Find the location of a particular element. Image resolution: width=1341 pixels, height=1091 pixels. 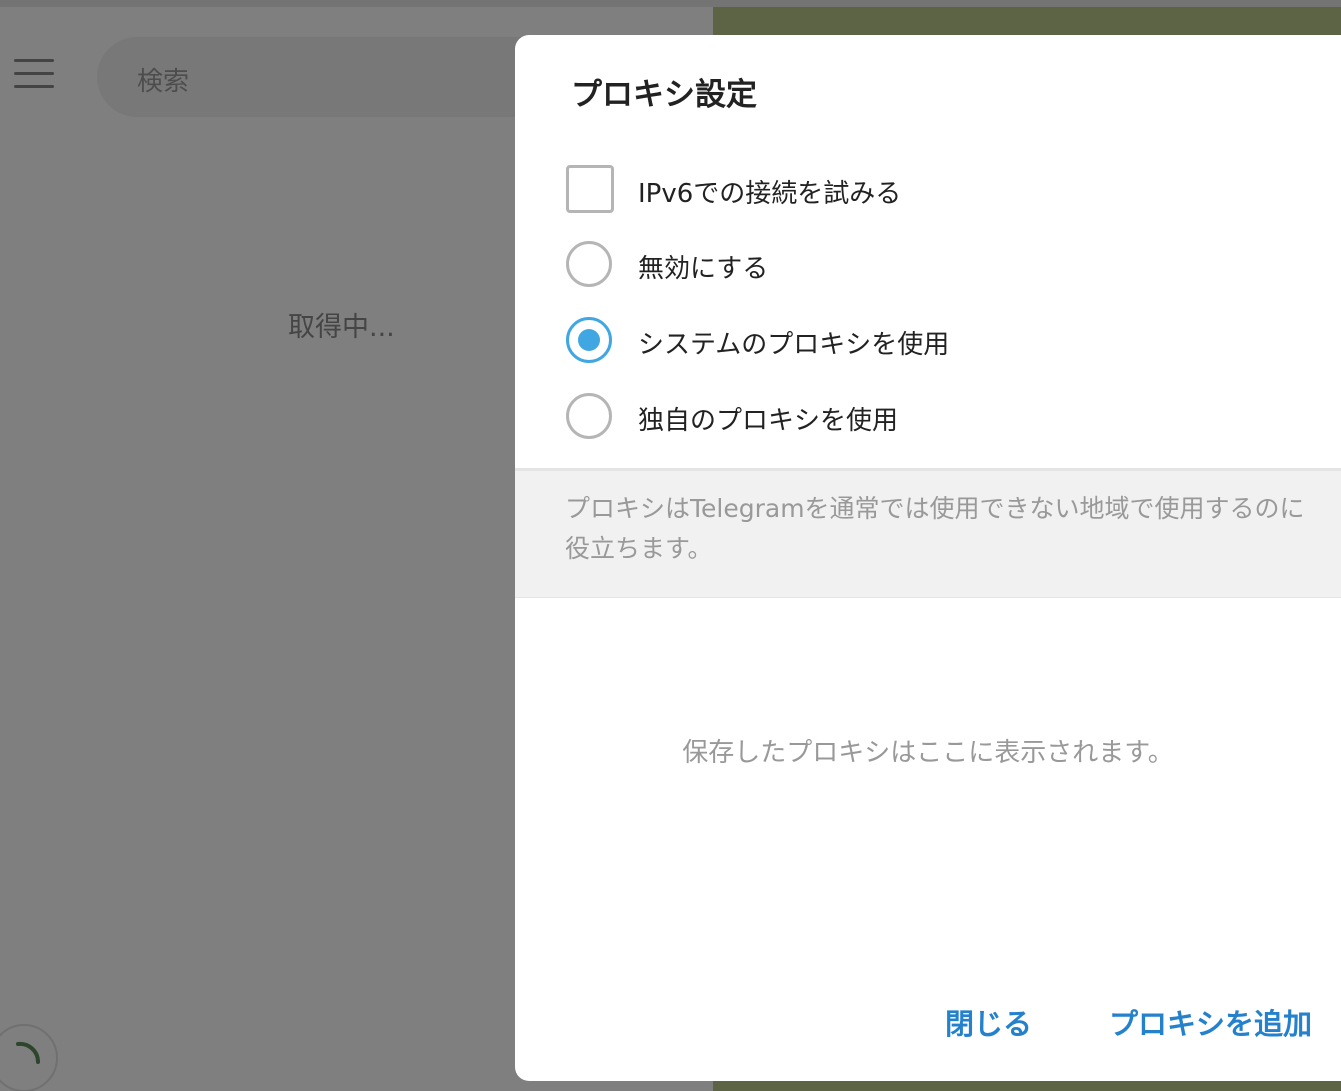

radio-option-custom-proxy: 独自のプロキシを使用 is located at coordinates (915, 416).